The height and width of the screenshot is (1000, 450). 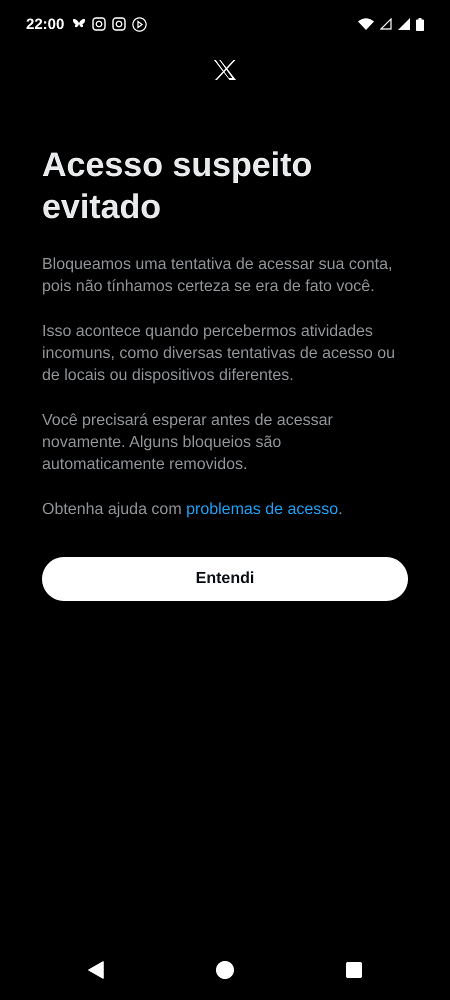 What do you see at coordinates (188, 443) in the screenshot?
I see `body-paragraph: Você precisará esperar antes de acessar novamente. Alguns bloqueios são automaticamente removidos.` at bounding box center [188, 443].